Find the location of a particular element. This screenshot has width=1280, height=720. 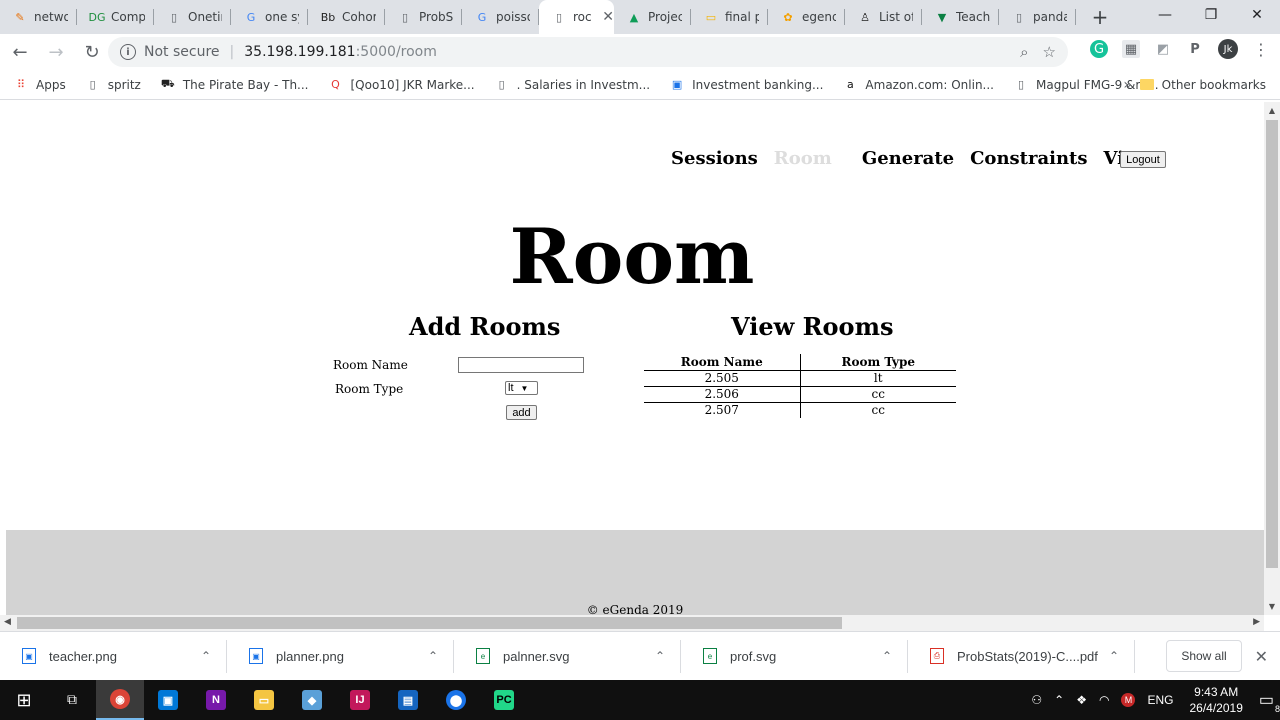

tab-favicon-icon: ▯ is located at coordinates (174, 17).